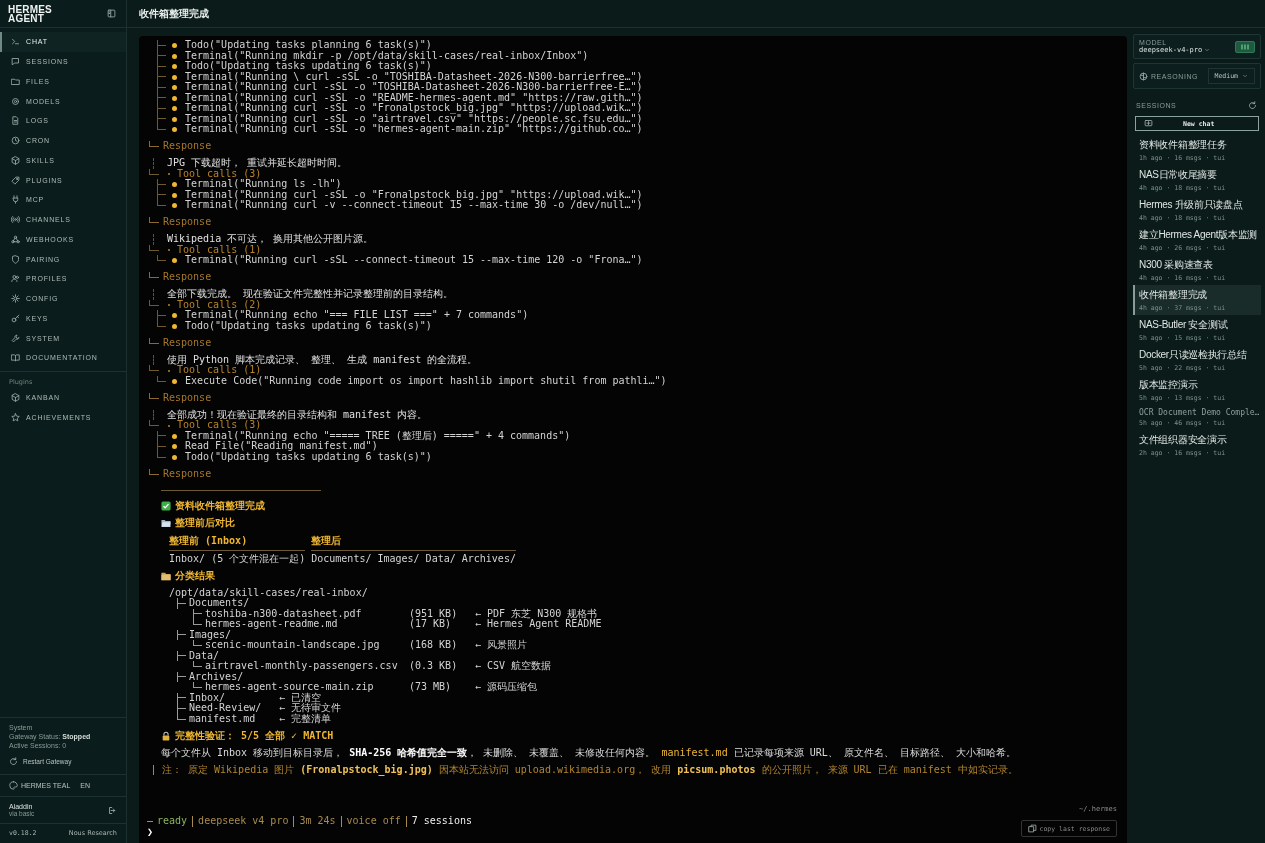 The height and width of the screenshot is (843, 1265). Describe the element at coordinates (254, 735) in the screenshot. I see `verification-heading: 完整性验证： 5/5 全部 ✓ MATCH` at that location.